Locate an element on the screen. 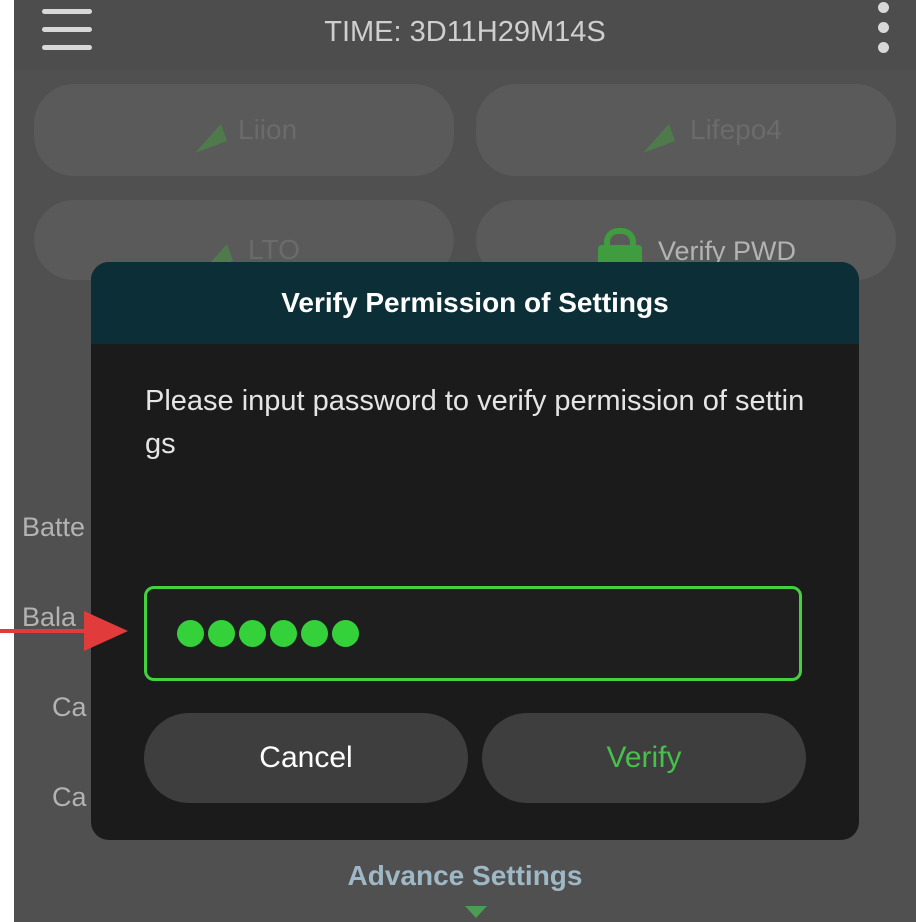  advance-settings-link: Advance Settings is located at coordinates (465, 876).